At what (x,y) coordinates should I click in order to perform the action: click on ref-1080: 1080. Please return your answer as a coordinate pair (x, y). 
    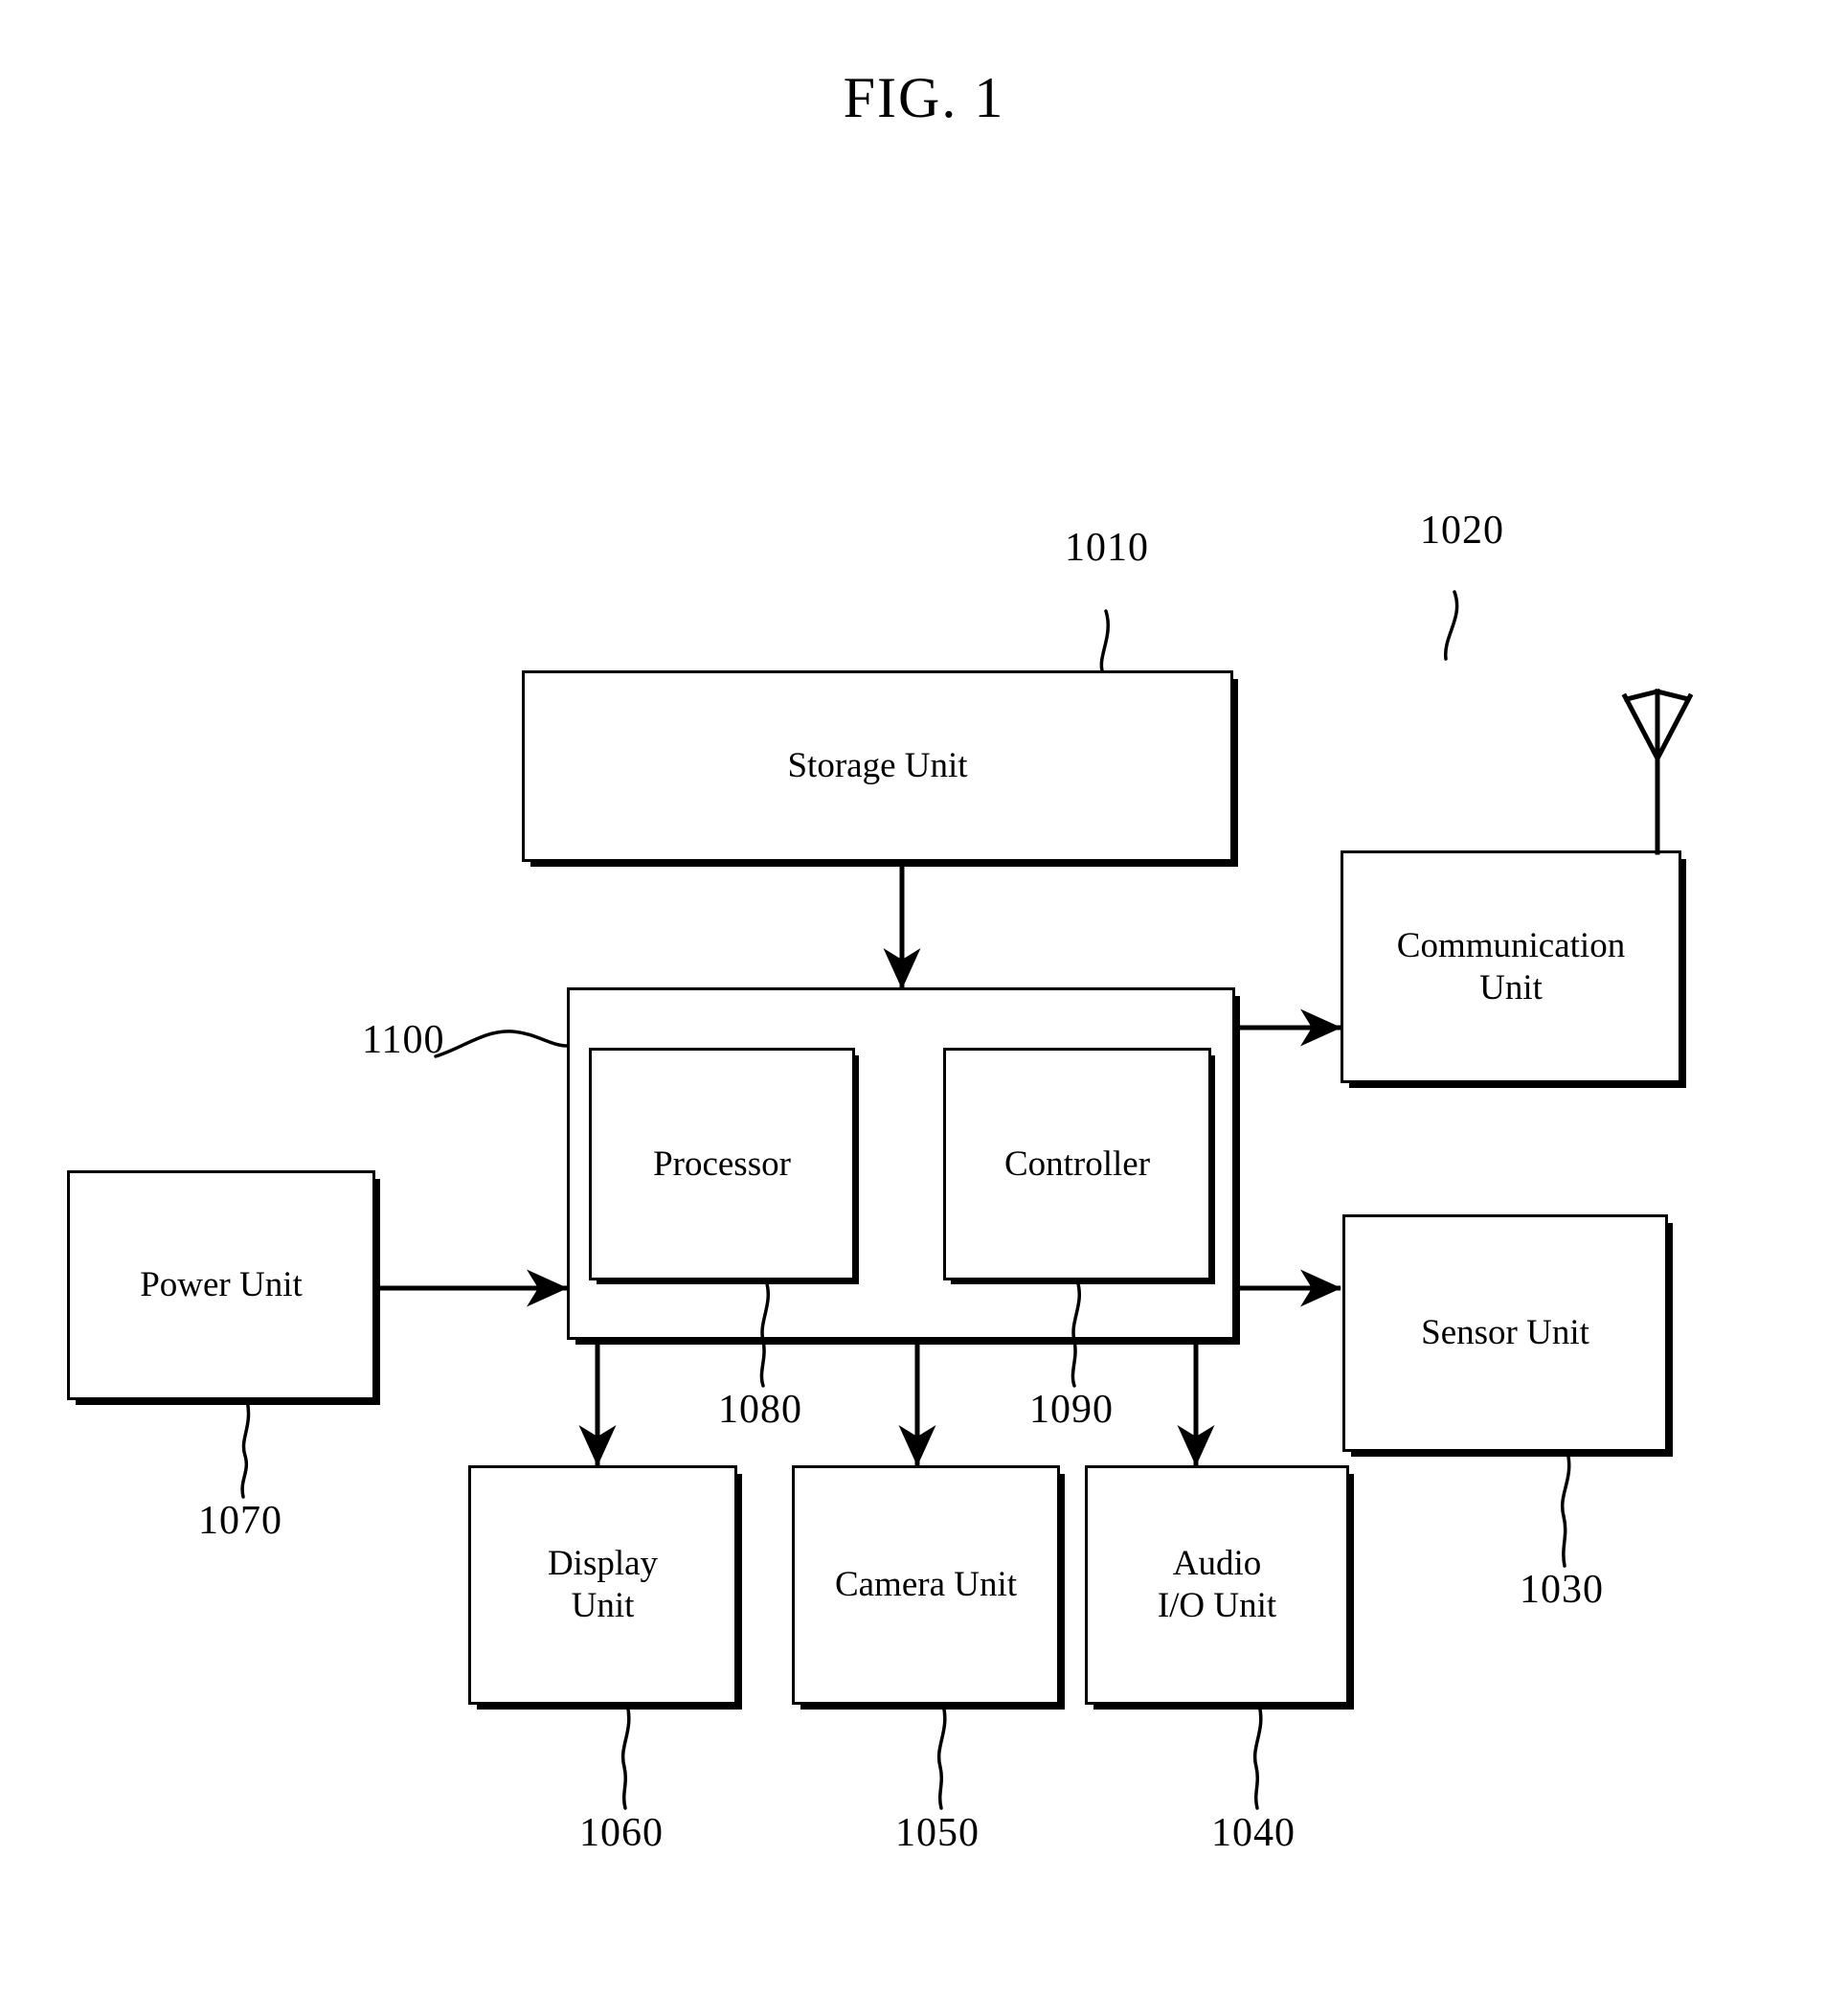
    Looking at the image, I should click on (760, 1410).